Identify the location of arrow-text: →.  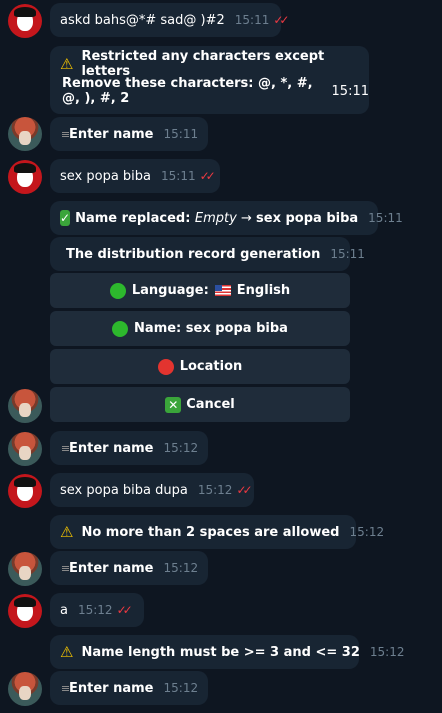
(246, 218).